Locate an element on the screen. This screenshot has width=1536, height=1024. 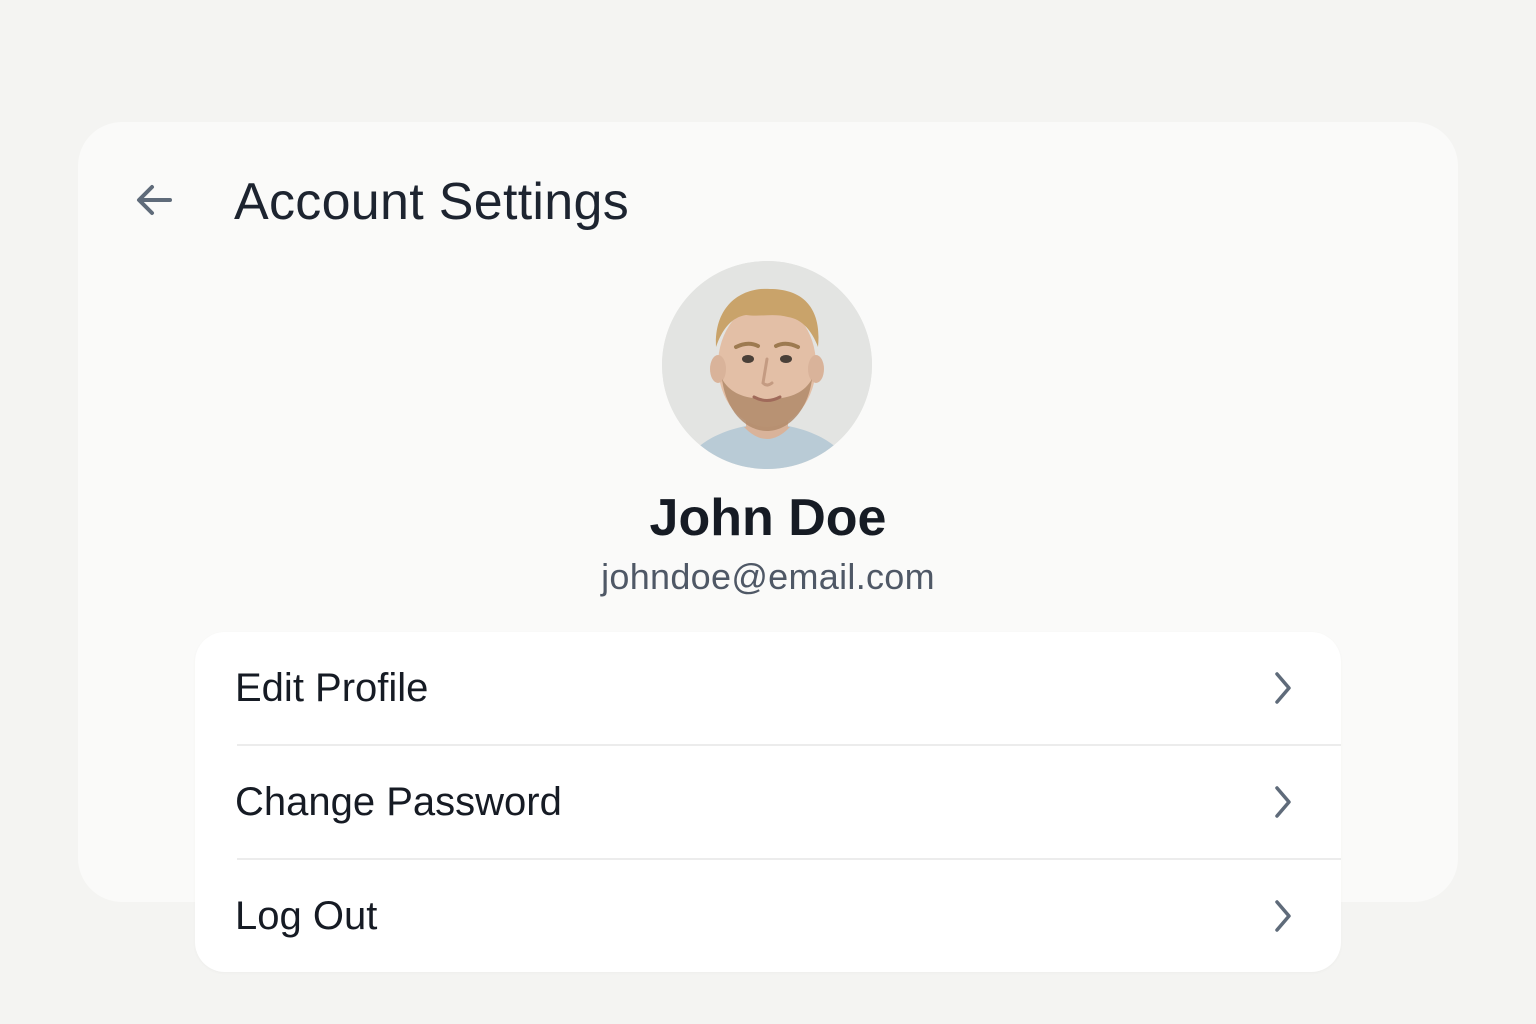
menu-item-label: Log Out is located at coordinates (306, 916).